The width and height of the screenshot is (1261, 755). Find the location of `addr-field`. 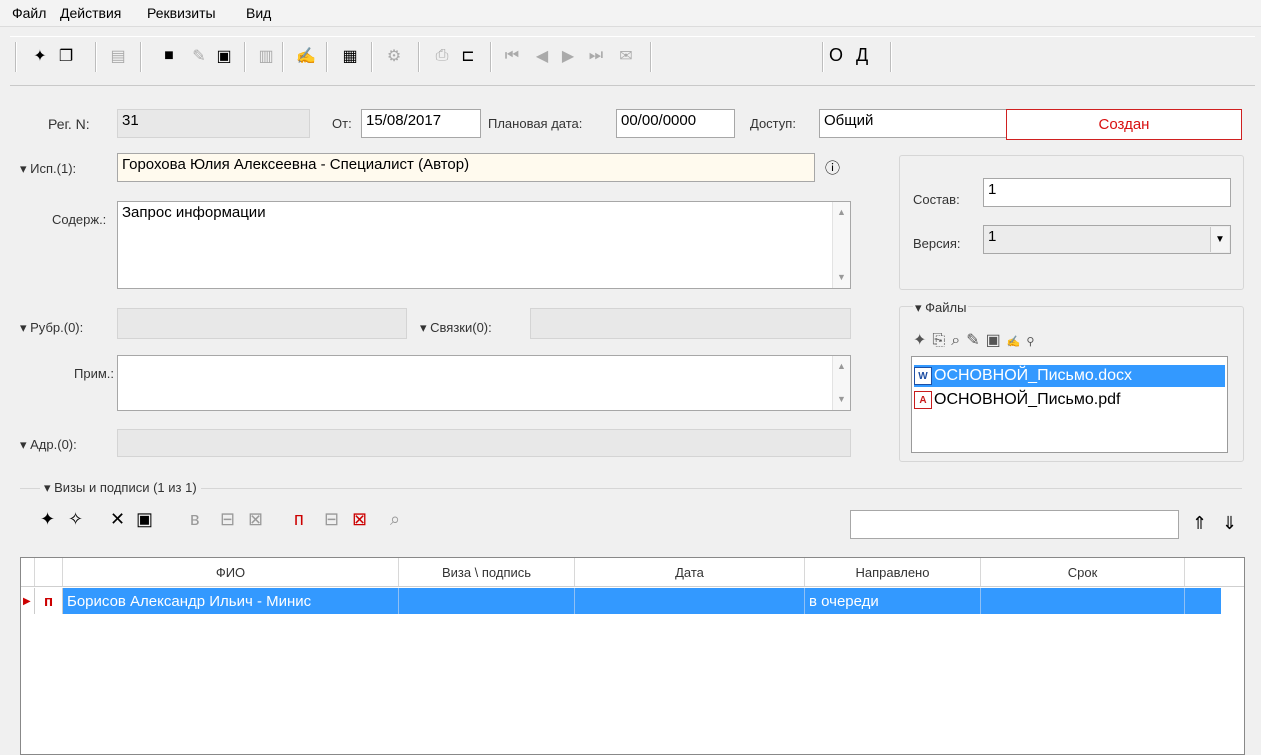

addr-field is located at coordinates (484, 443).